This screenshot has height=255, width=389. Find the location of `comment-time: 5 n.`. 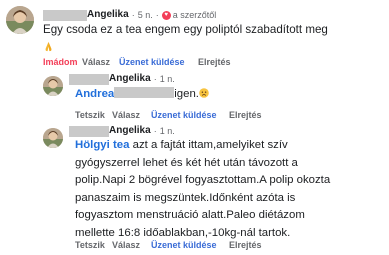

comment-time: 5 n. is located at coordinates (145, 15).